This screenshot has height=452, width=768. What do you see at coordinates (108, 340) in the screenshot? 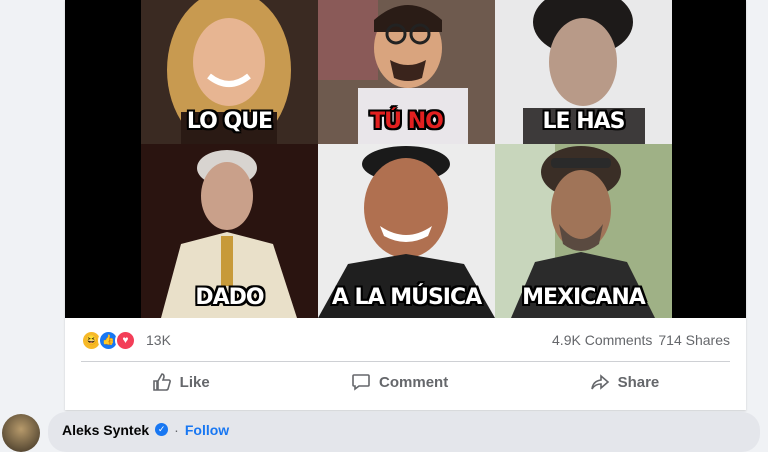
I see `reaction-icons: 😆 👍 ♥` at bounding box center [108, 340].